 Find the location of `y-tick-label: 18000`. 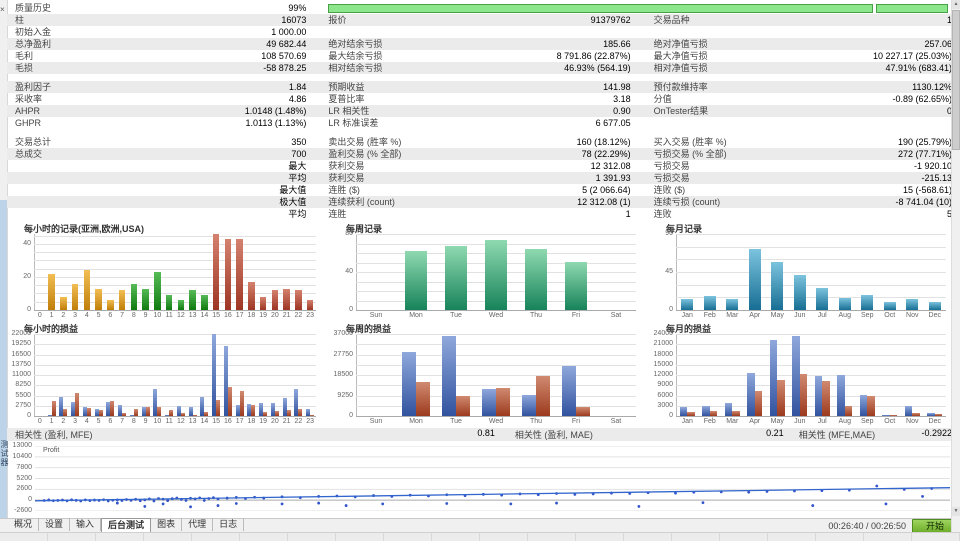

y-tick-label: 18000 is located at coordinates (663, 354).